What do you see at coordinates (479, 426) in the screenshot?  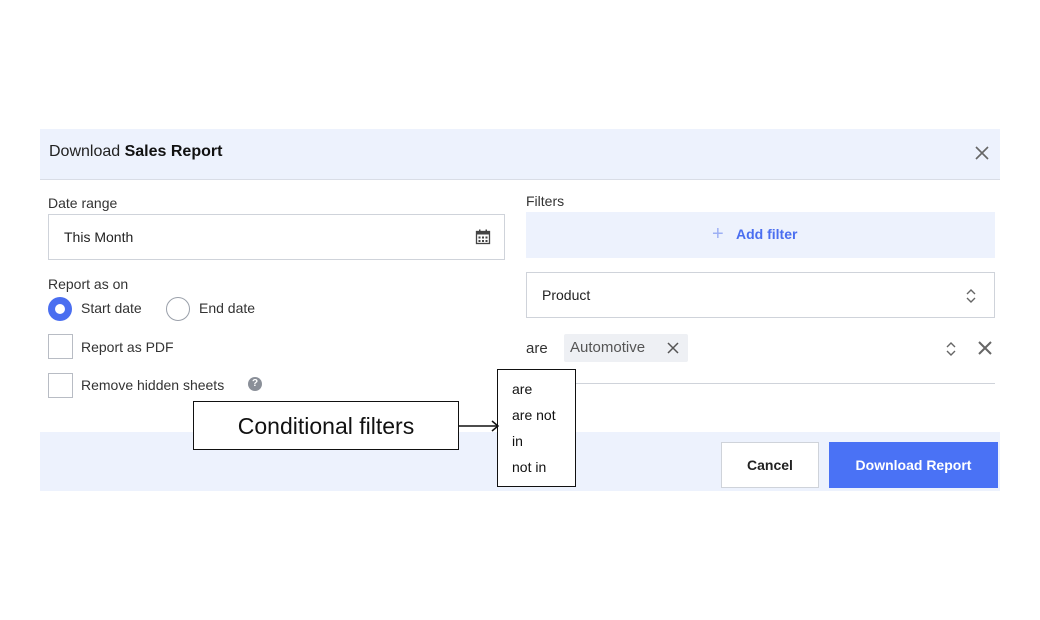 I see `annotation-arrow-icon` at bounding box center [479, 426].